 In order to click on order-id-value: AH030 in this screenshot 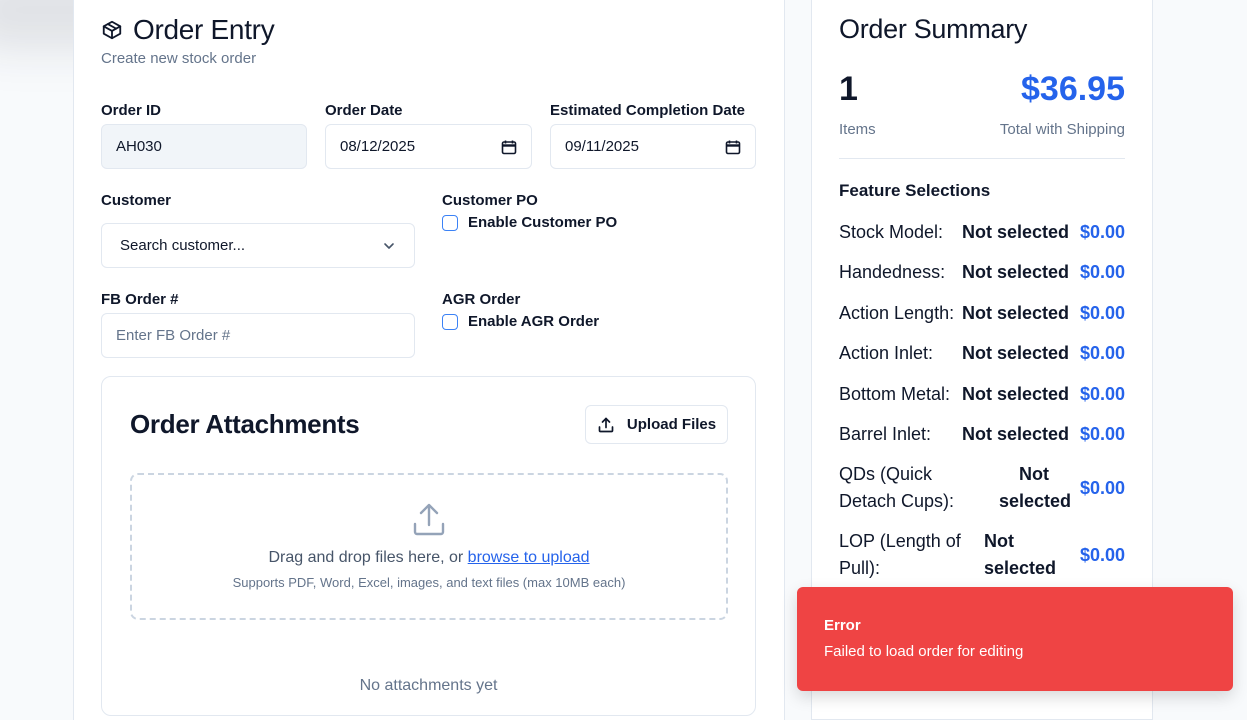, I will do `click(139, 146)`.